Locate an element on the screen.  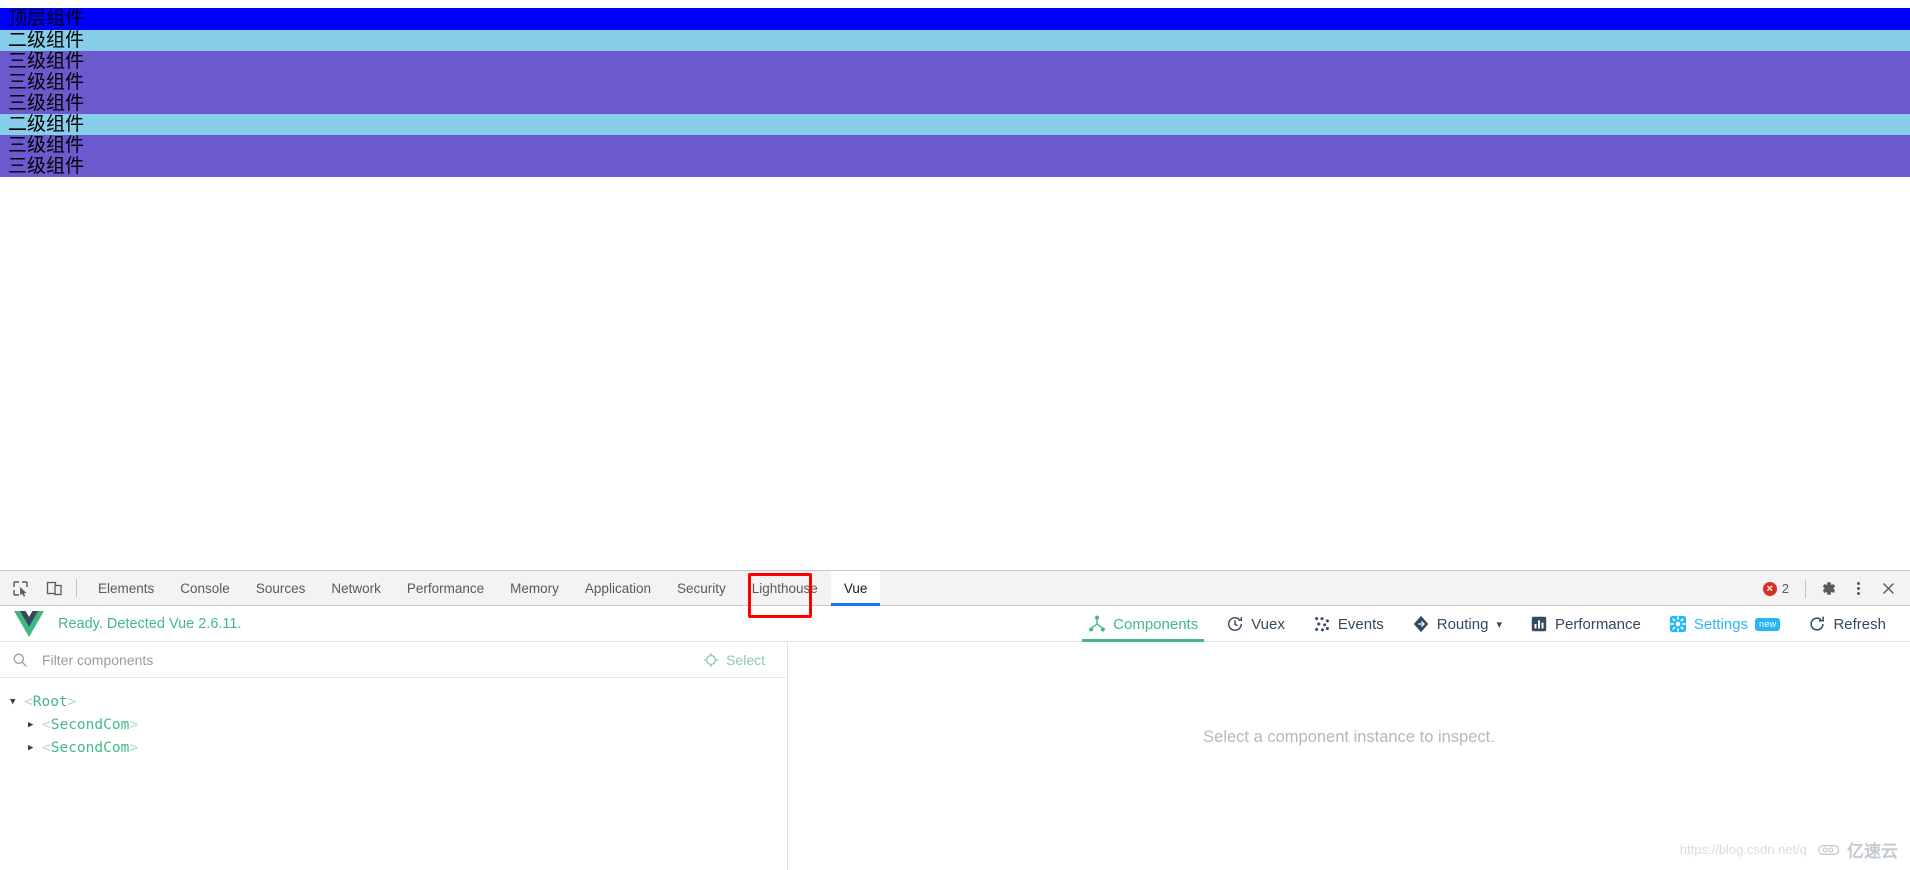
watermark-brand: 亿速云 is located at coordinates (1857, 849).